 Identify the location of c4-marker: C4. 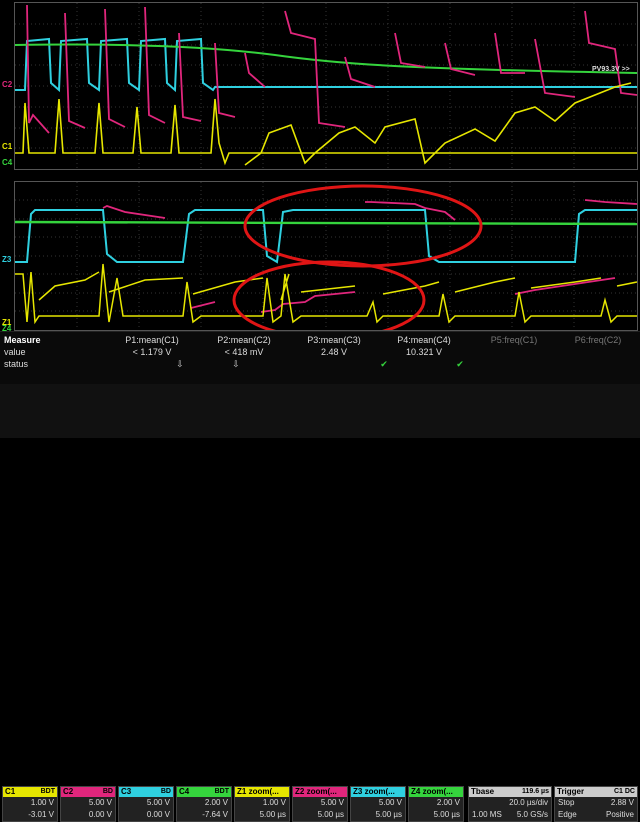
(7, 162).